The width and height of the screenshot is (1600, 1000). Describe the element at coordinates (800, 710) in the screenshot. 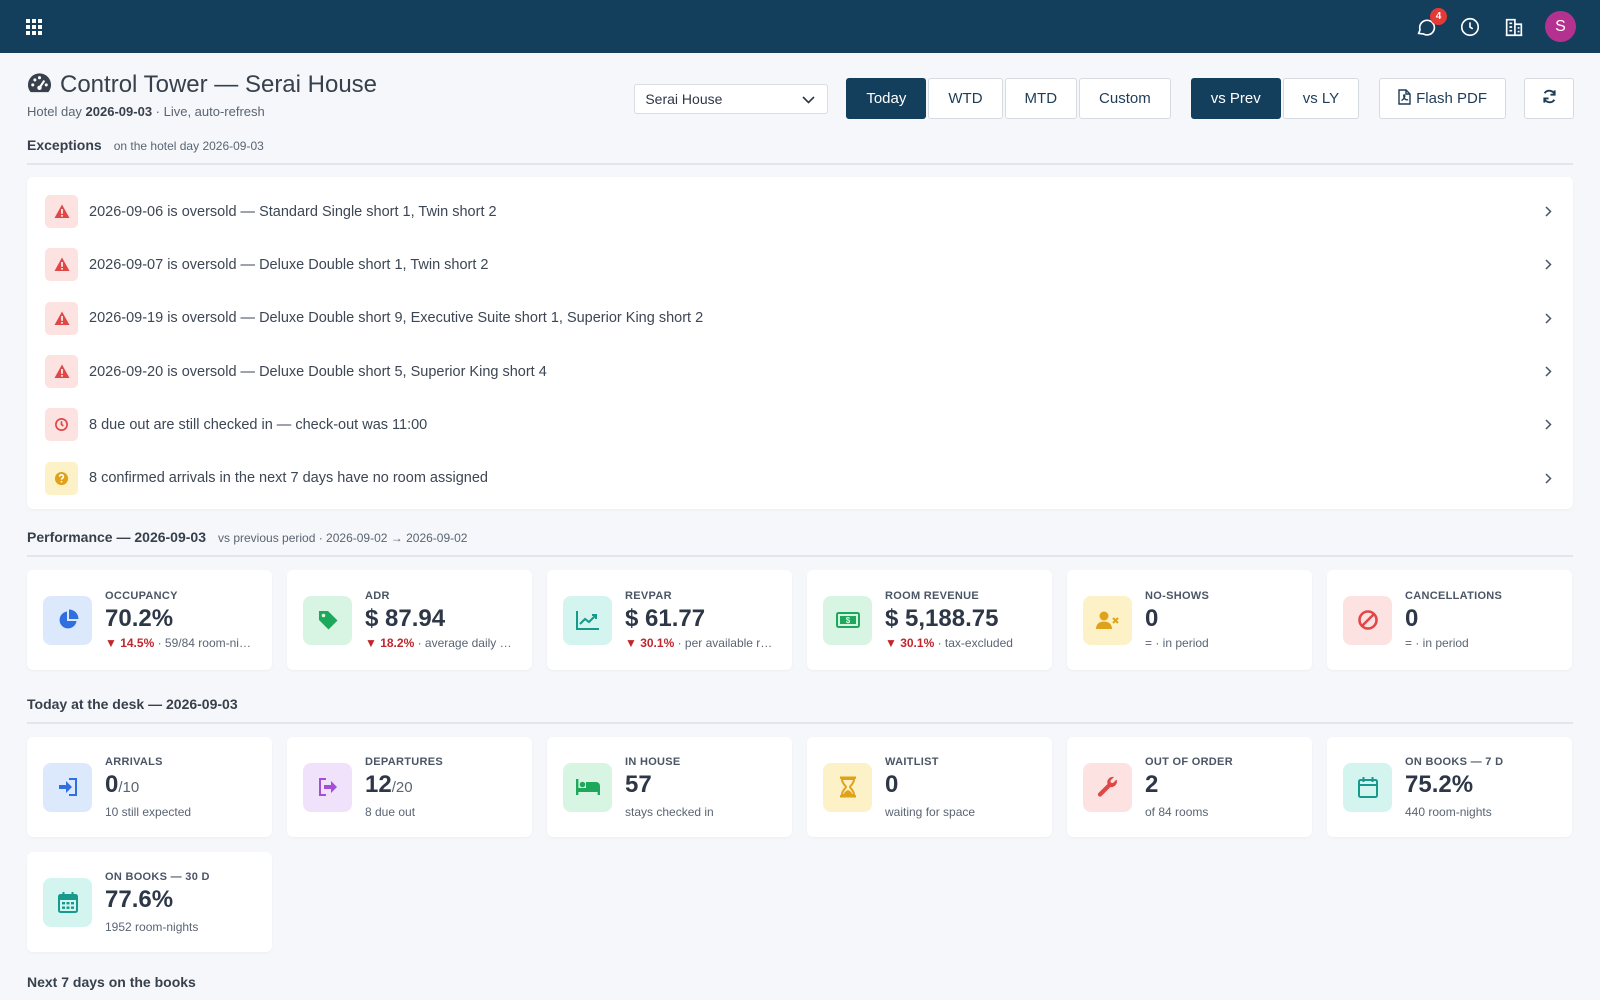

I see `desk-section-header: Today at the desk — 2026-09-03` at that location.